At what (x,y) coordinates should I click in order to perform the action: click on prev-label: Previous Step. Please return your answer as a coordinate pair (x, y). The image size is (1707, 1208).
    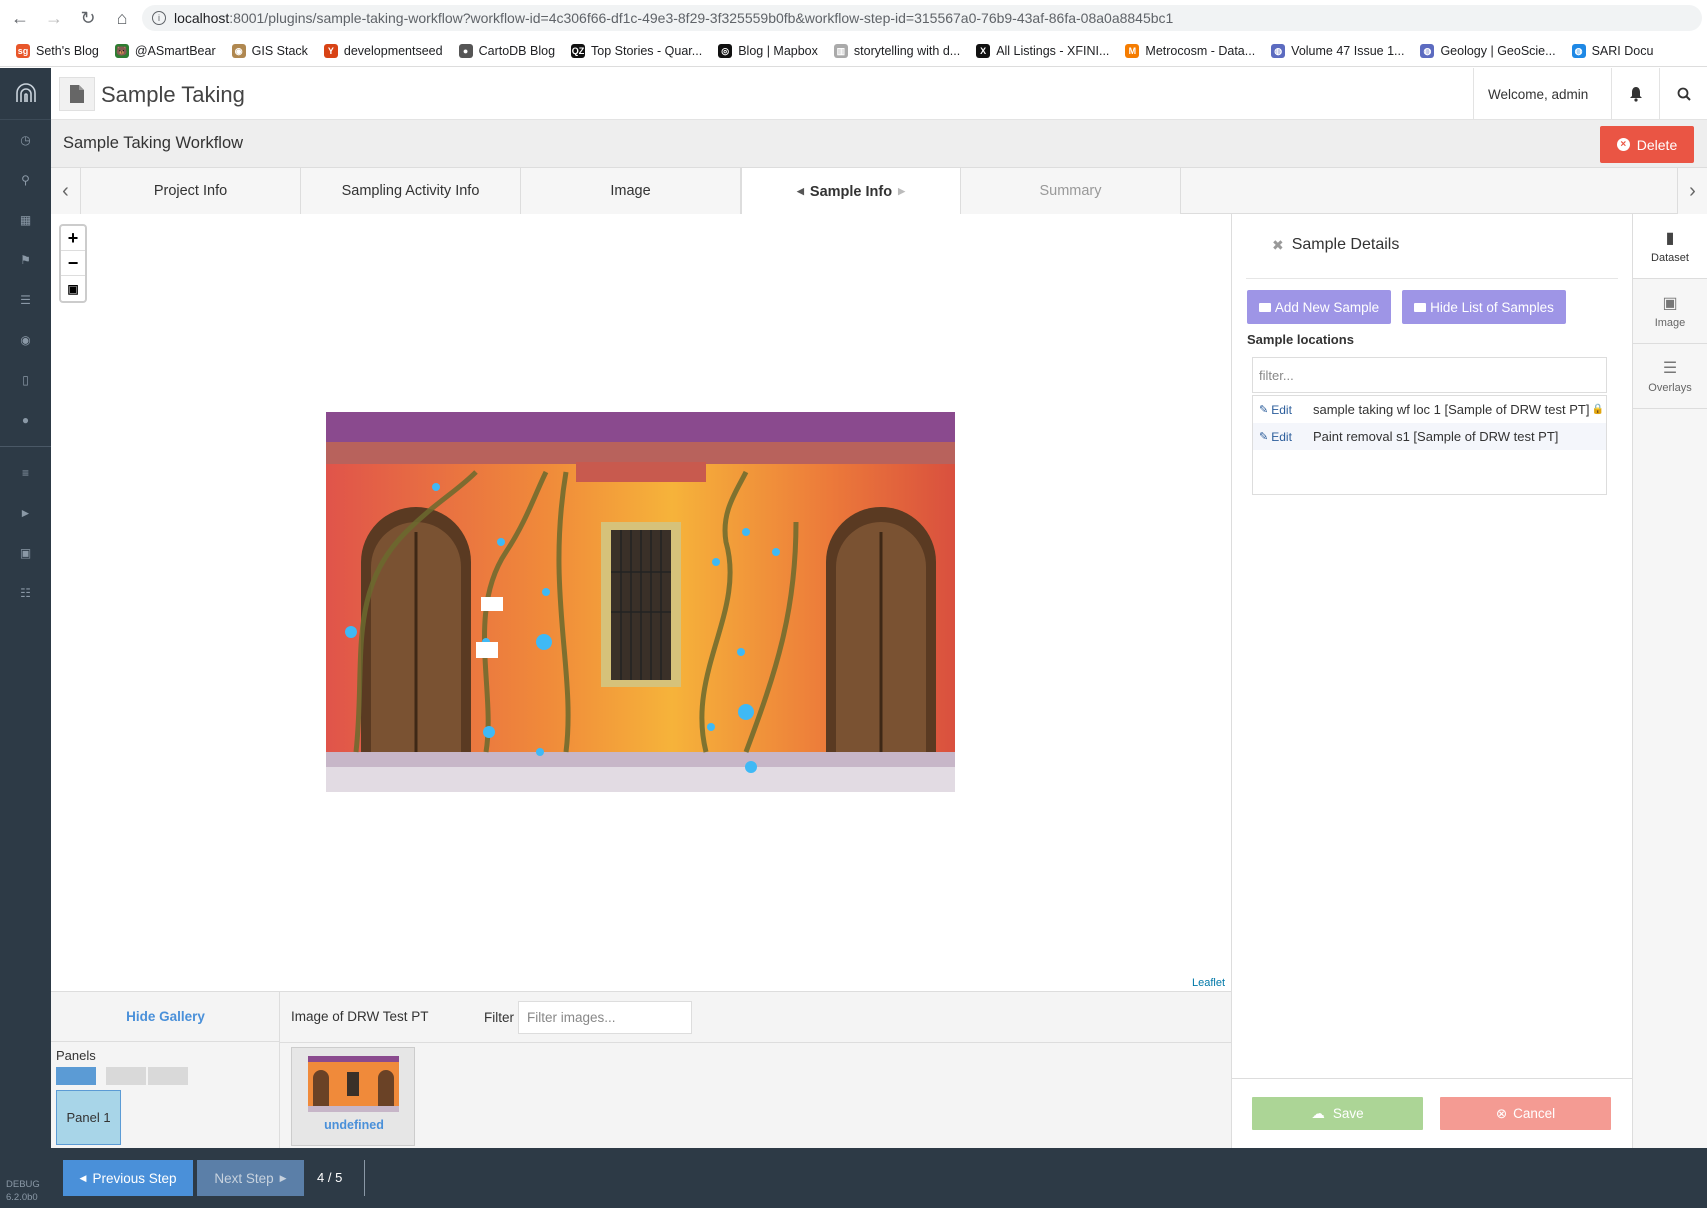
    Looking at the image, I should click on (134, 1178).